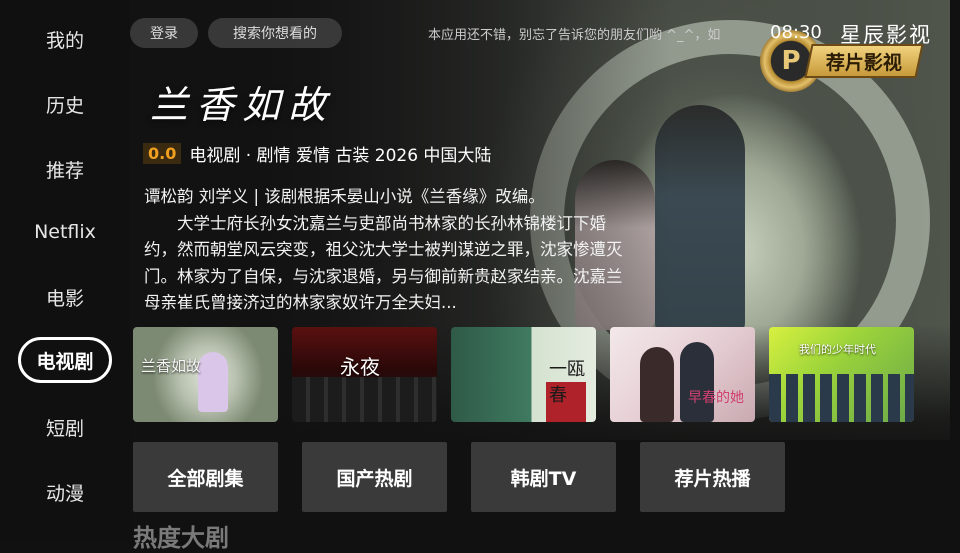 Image resolution: width=960 pixels, height=553 pixels. Describe the element at coordinates (791, 61) in the screenshot. I see `logo-letter: P` at that location.